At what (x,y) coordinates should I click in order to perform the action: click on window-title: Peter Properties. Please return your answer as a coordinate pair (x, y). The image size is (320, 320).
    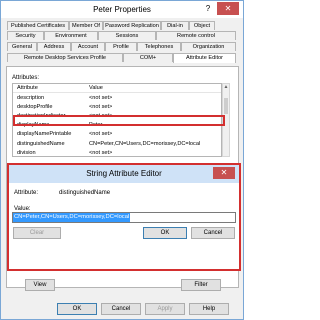
    Looking at the image, I should click on (122, 9).